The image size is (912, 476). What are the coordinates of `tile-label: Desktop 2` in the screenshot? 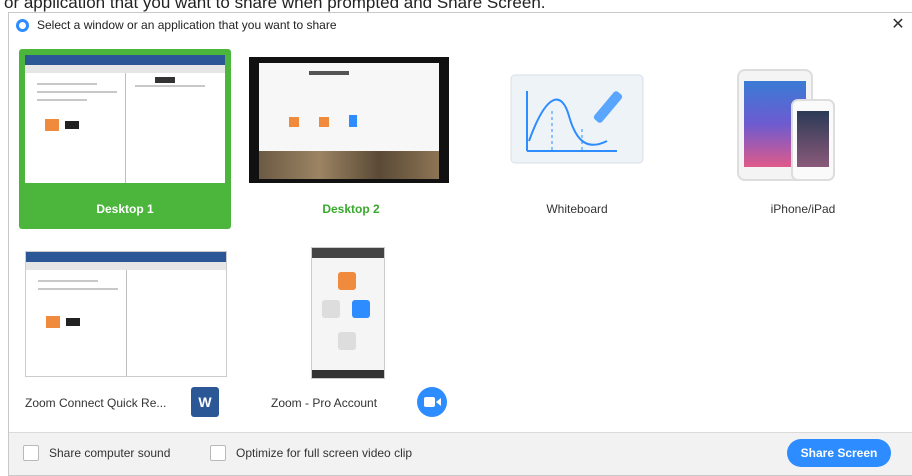 It's located at (351, 209).